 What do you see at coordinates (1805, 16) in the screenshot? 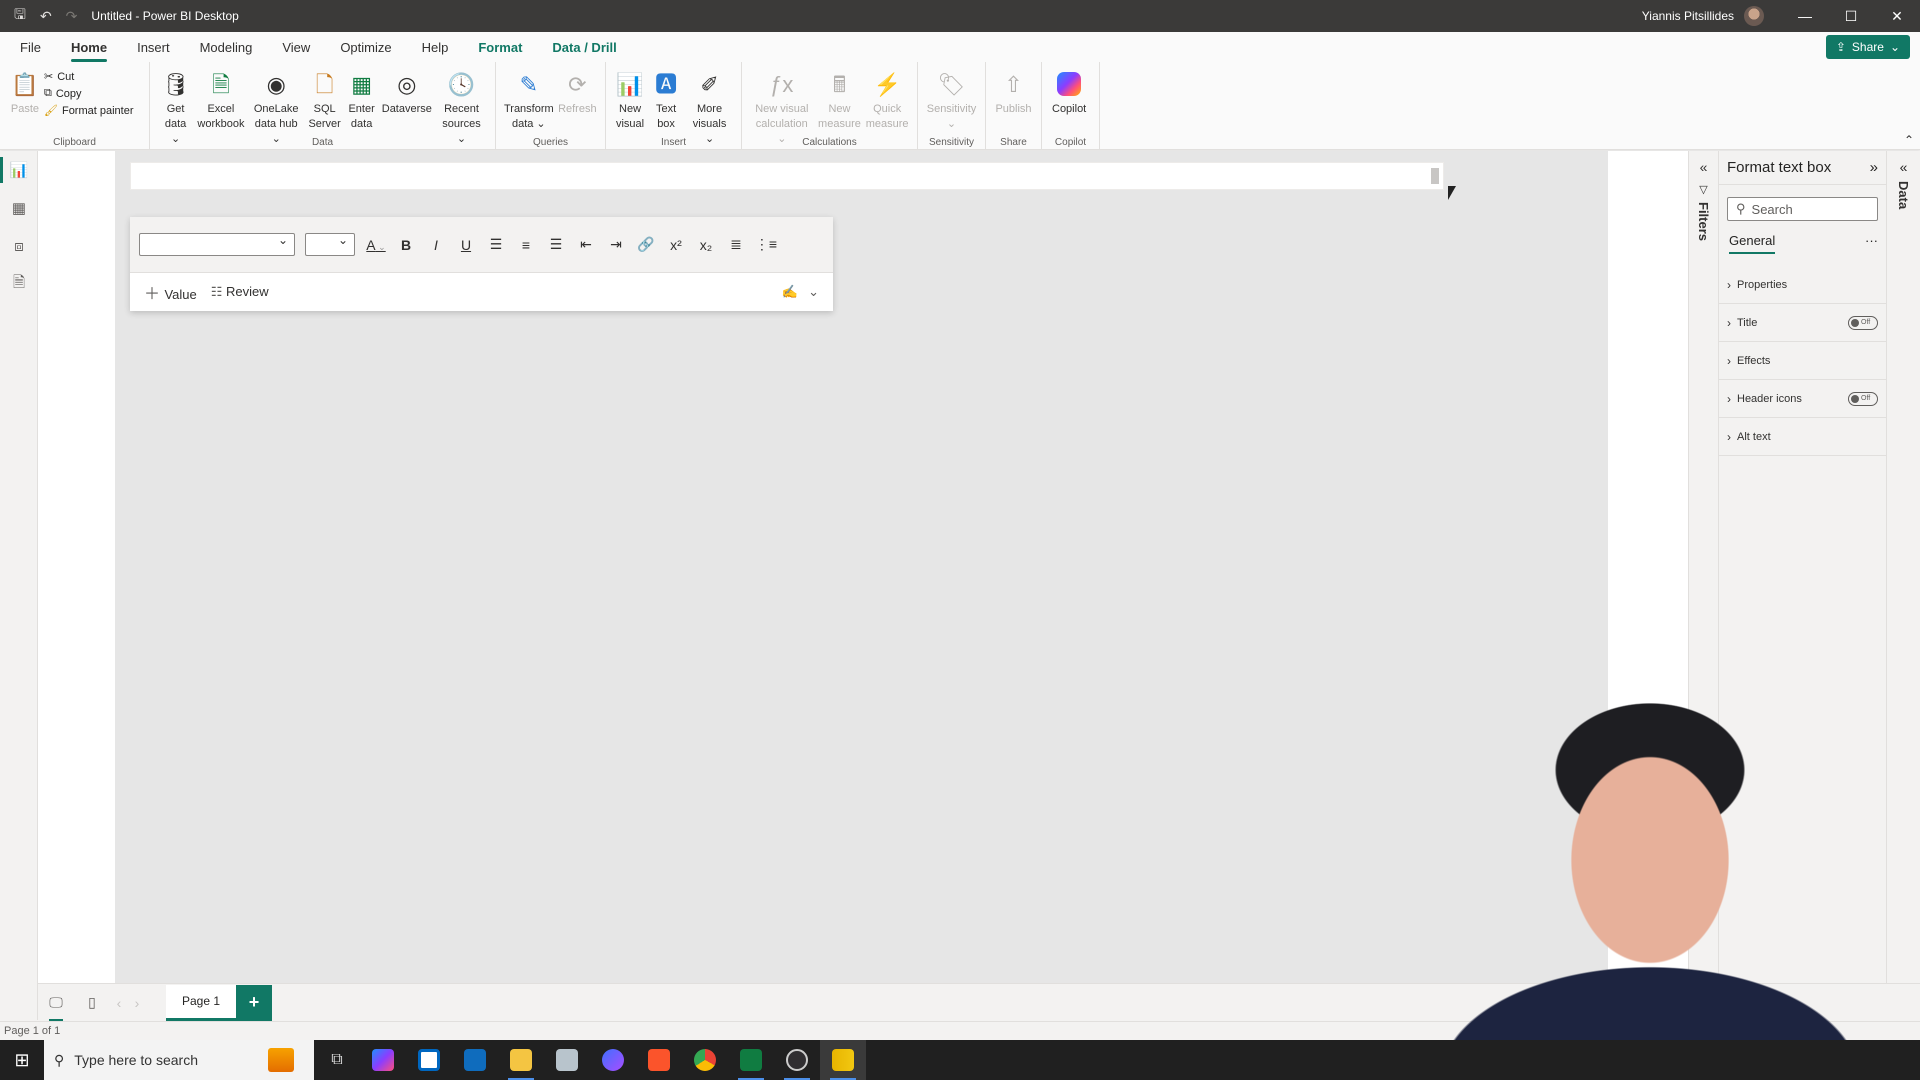
I see `minimize-button: —` at bounding box center [1805, 16].